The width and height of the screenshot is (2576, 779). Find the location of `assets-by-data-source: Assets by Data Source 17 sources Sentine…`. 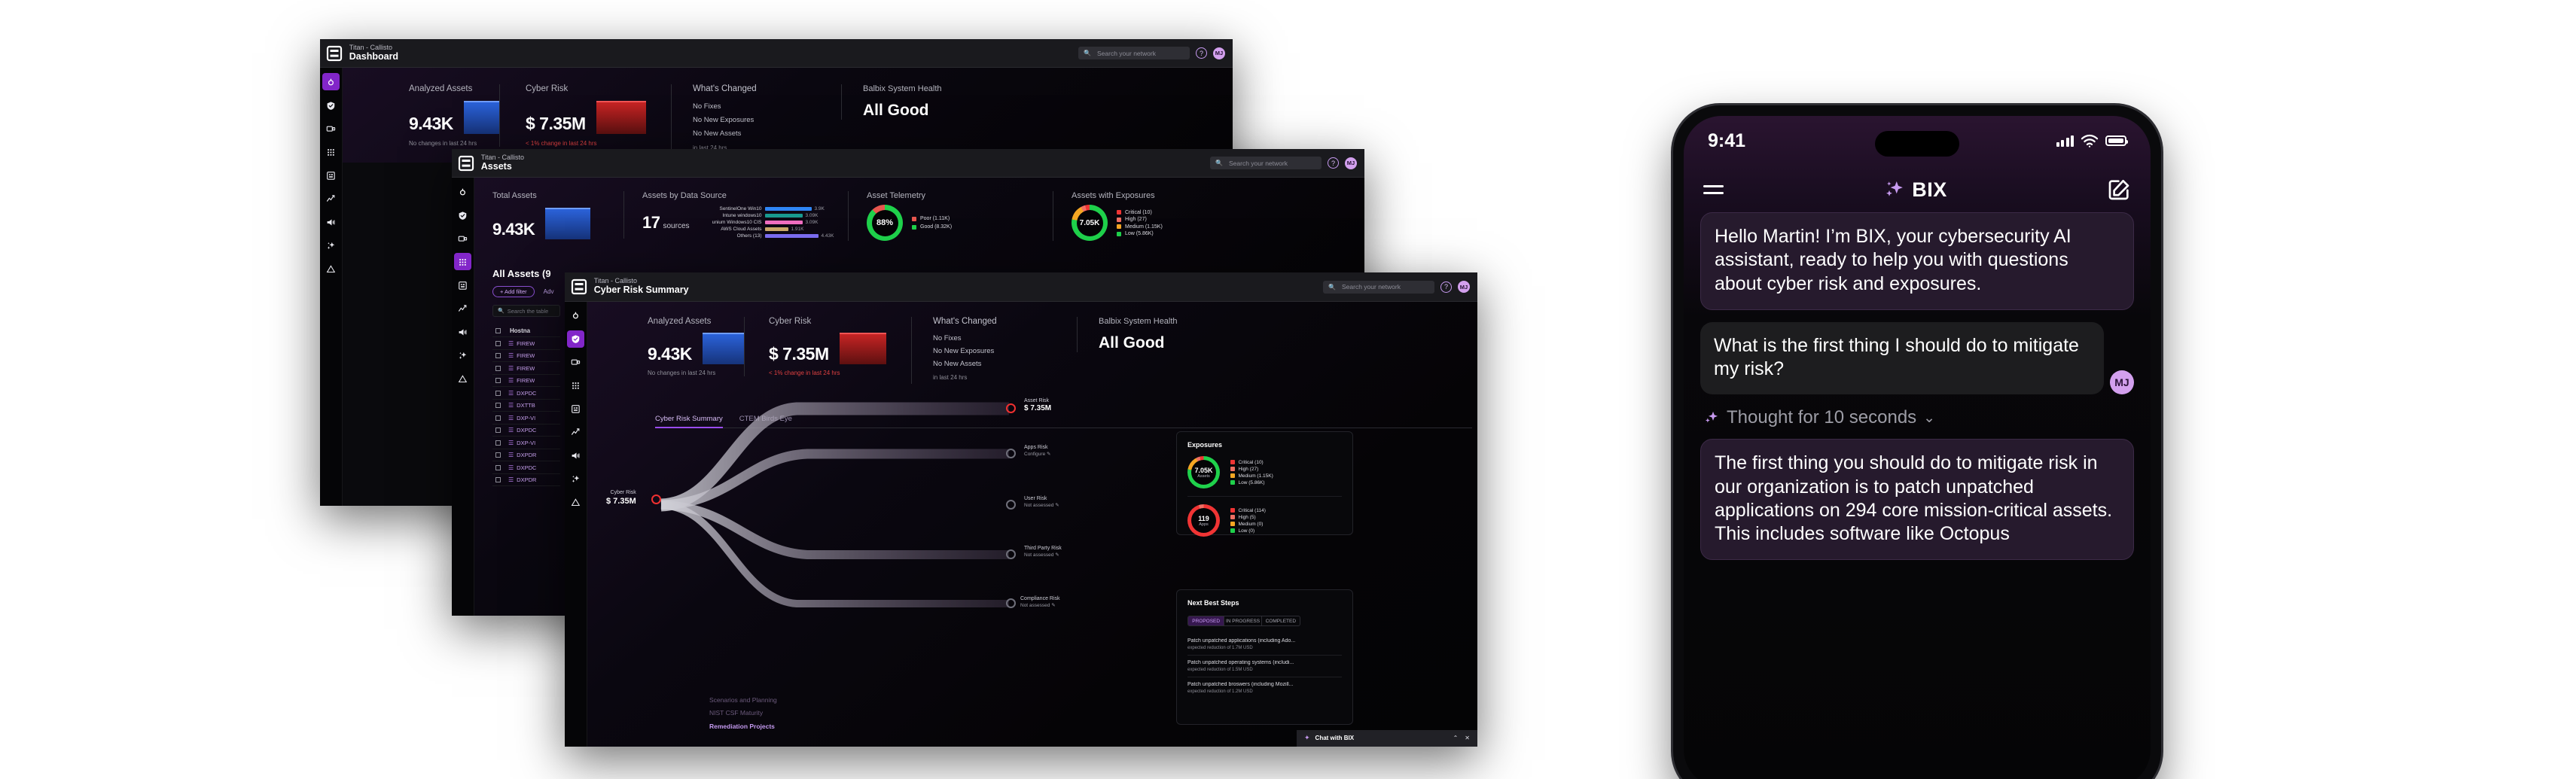

assets-by-data-source: Assets by Data Source 17 sources Sentine… is located at coordinates (735, 215).